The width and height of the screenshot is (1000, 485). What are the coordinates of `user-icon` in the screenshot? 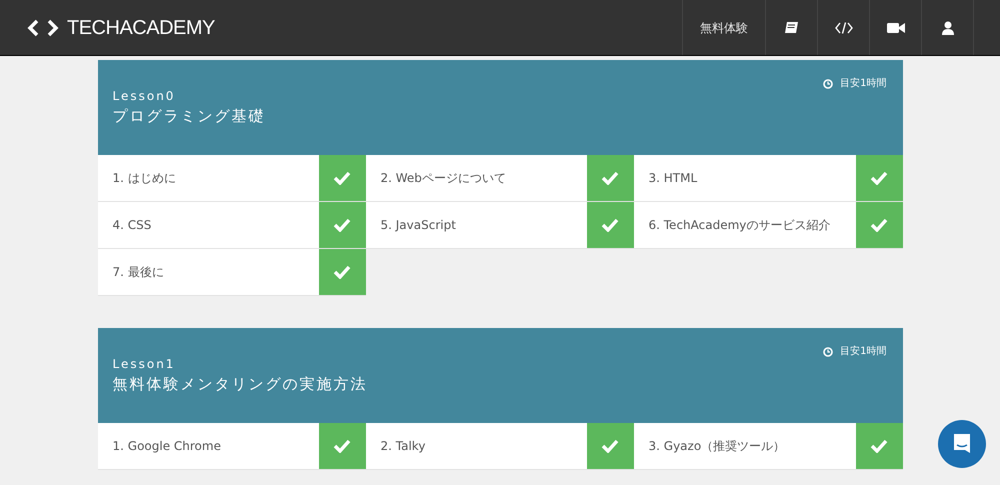 It's located at (948, 27).